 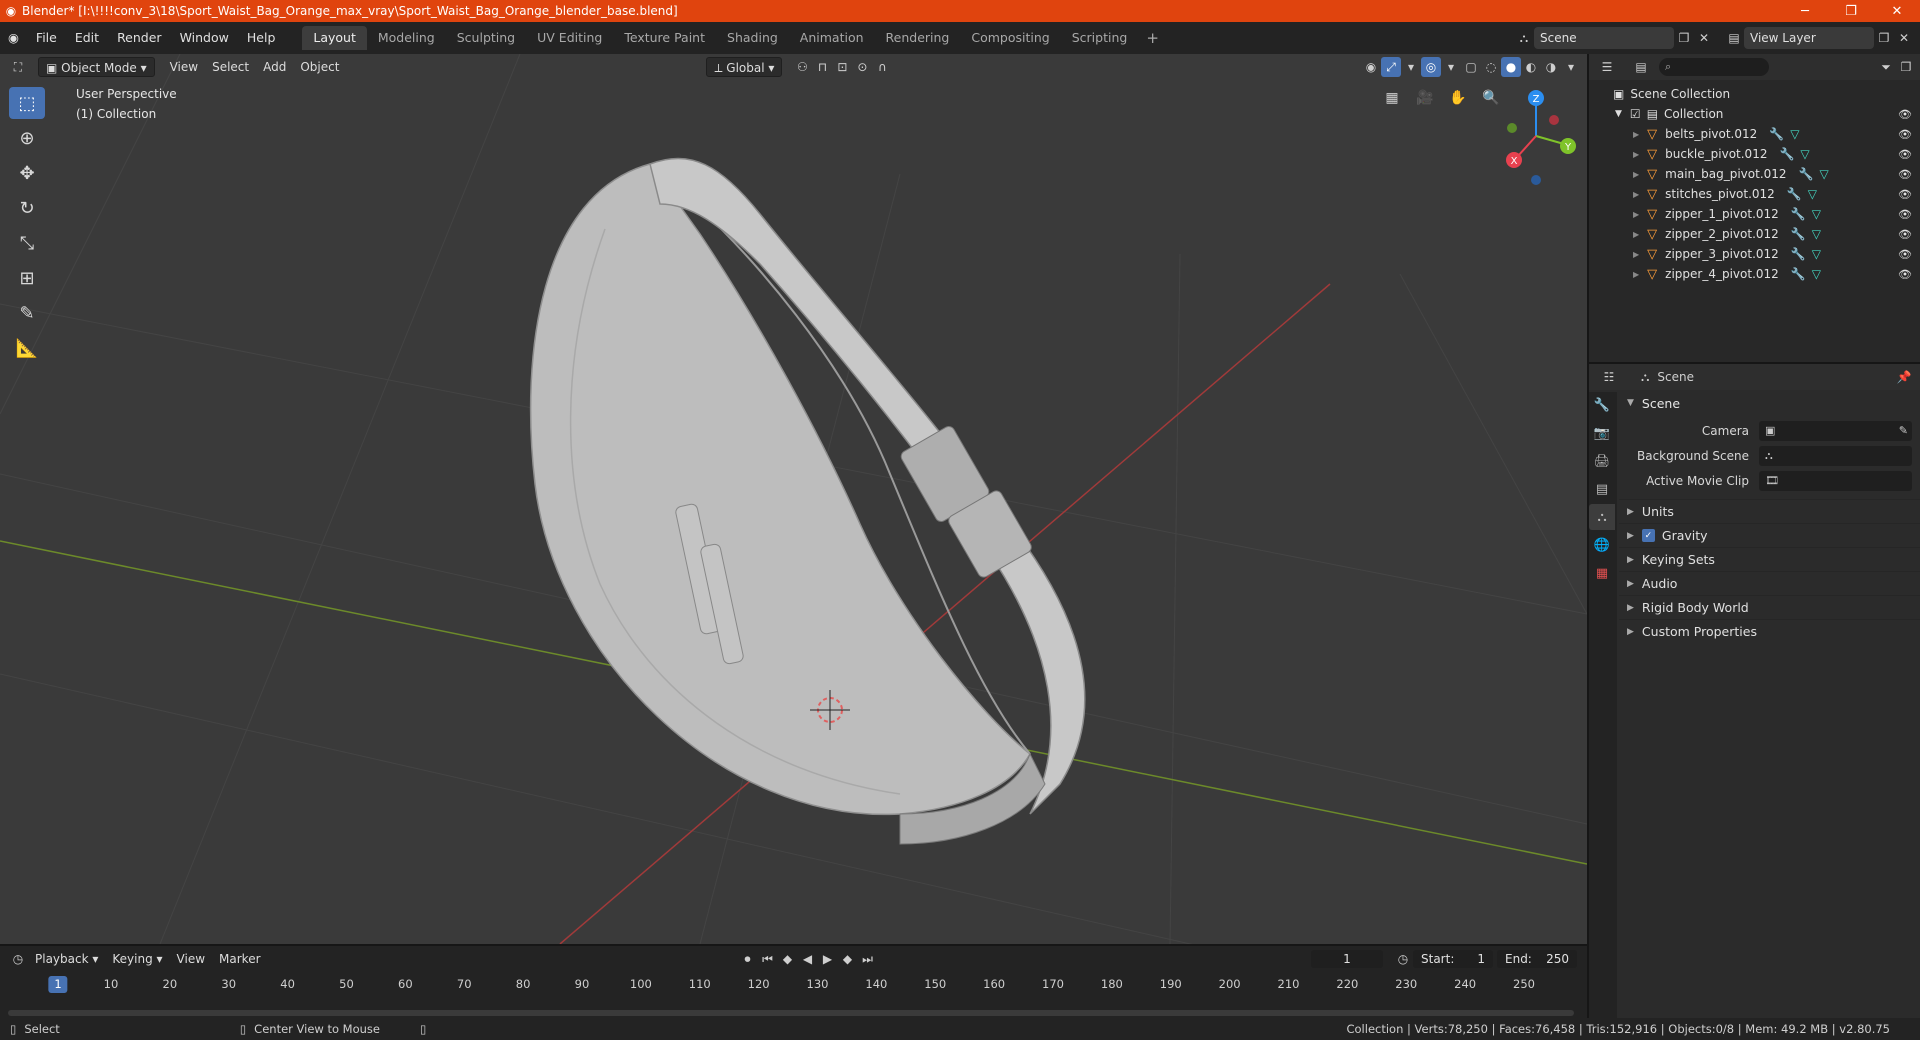 What do you see at coordinates (1152, 38) in the screenshot?
I see `add-workspace-button: +` at bounding box center [1152, 38].